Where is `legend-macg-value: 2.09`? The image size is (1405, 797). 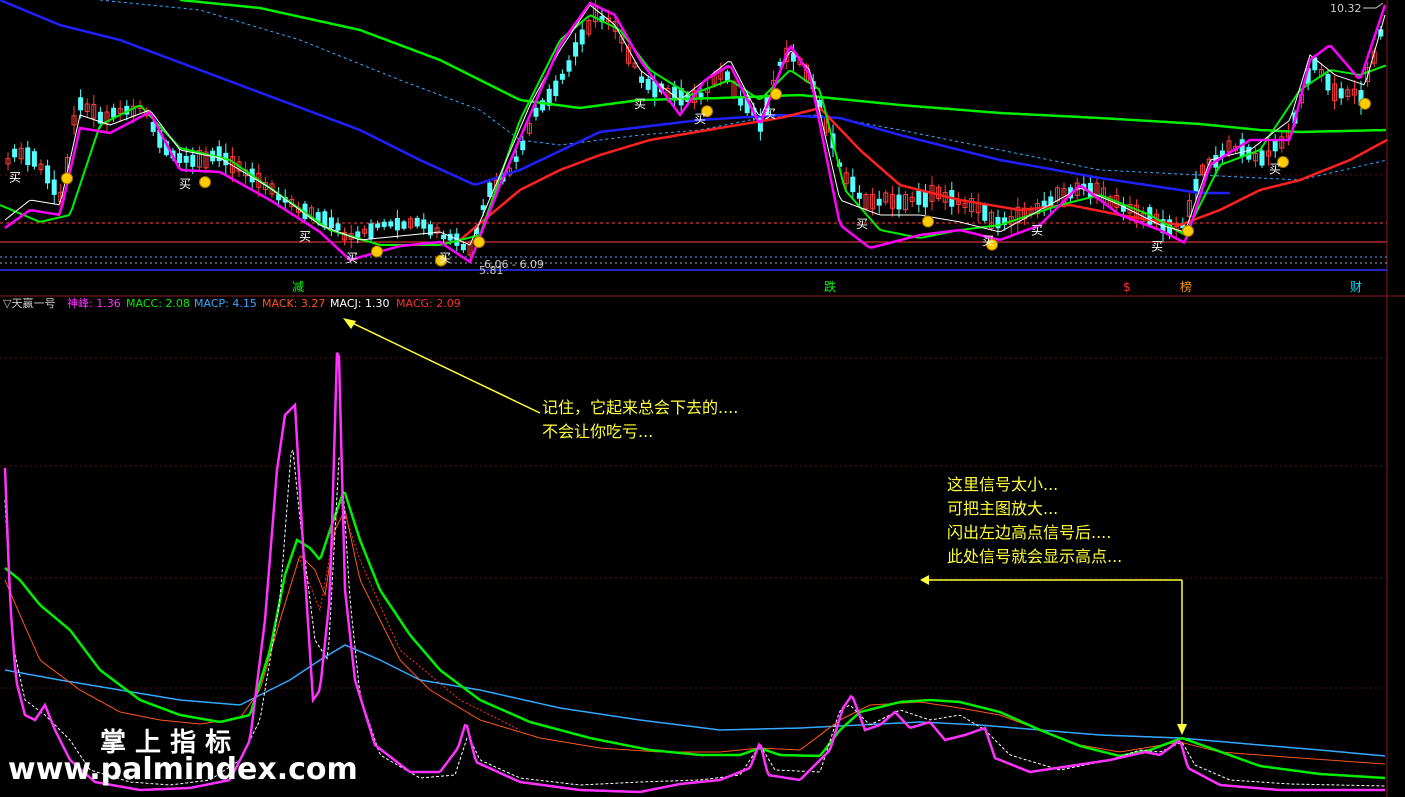 legend-macg-value: 2.09 is located at coordinates (448, 303).